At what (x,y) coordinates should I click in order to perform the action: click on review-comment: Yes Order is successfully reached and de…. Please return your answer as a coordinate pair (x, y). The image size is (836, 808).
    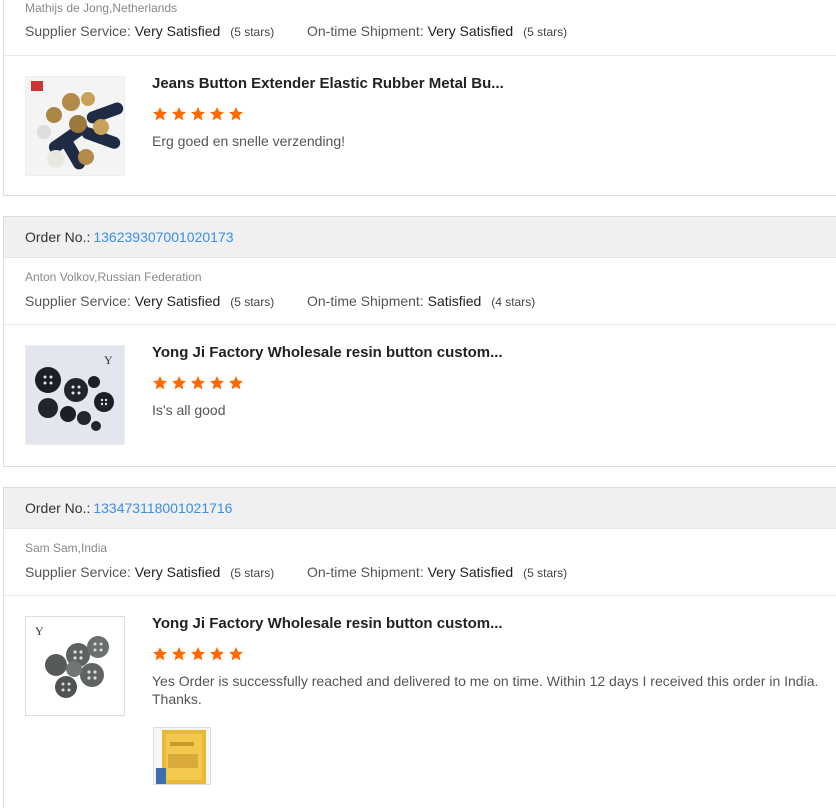
    Looking at the image, I should click on (485, 690).